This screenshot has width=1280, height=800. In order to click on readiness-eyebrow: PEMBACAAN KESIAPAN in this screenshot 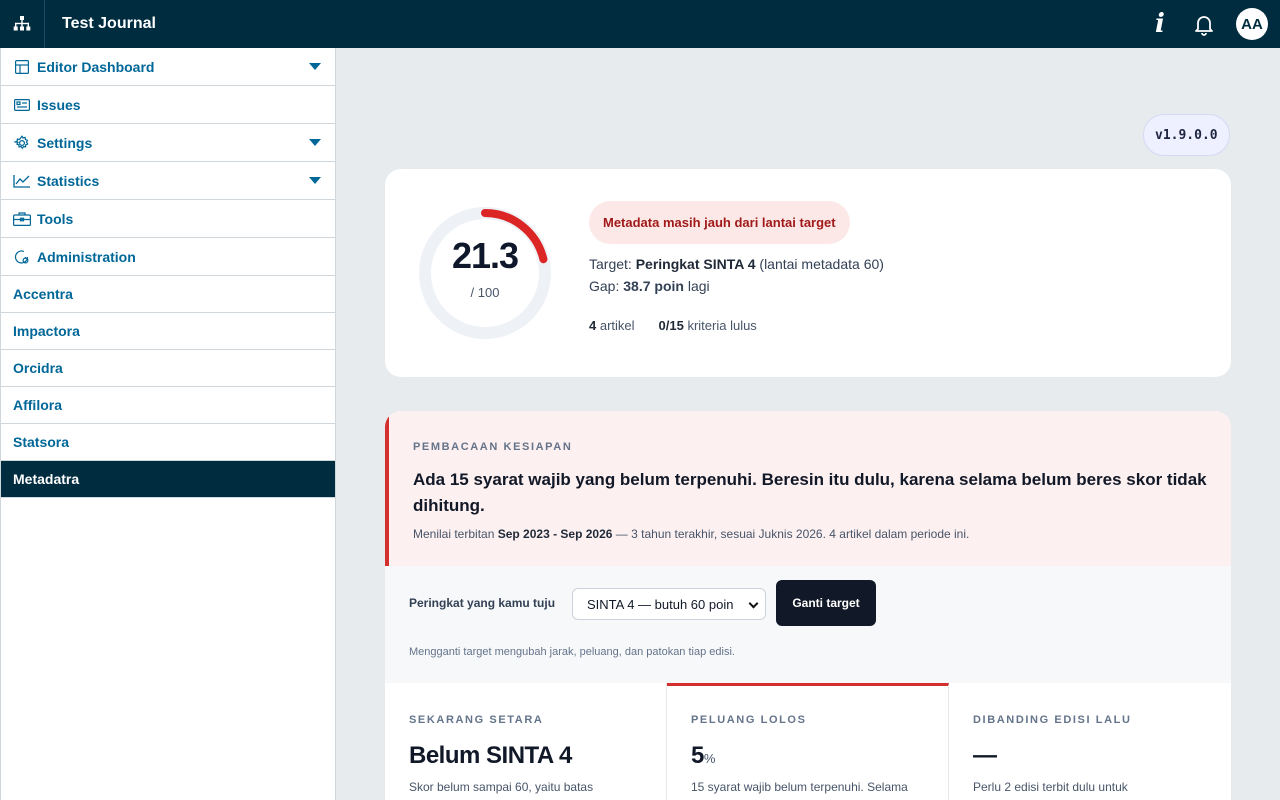, I will do `click(493, 447)`.